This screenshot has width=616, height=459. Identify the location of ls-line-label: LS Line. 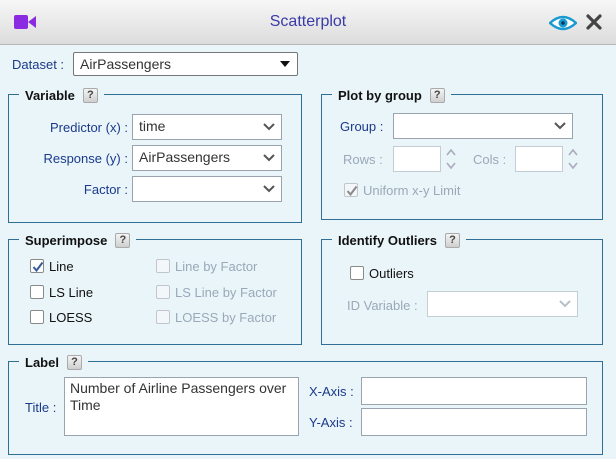
(71, 292).